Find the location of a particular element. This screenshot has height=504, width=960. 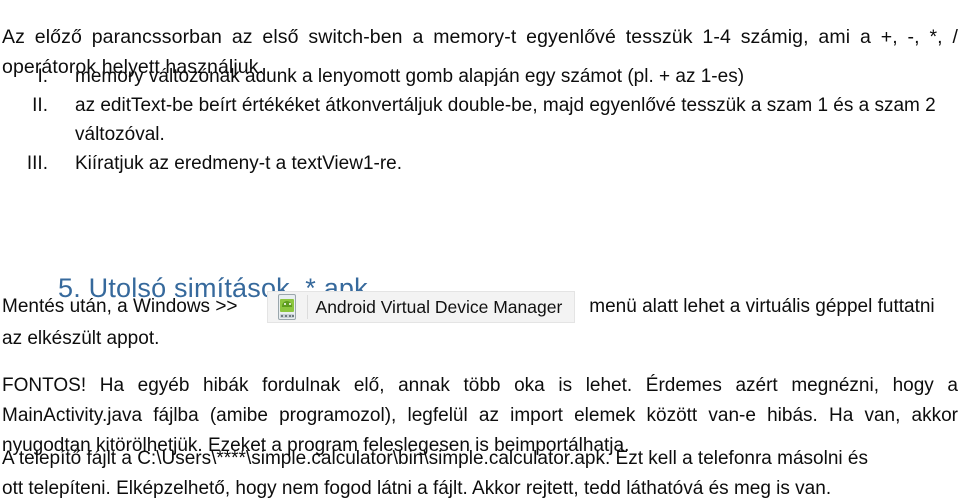

list-item-marker: II. is located at coordinates (40, 105).